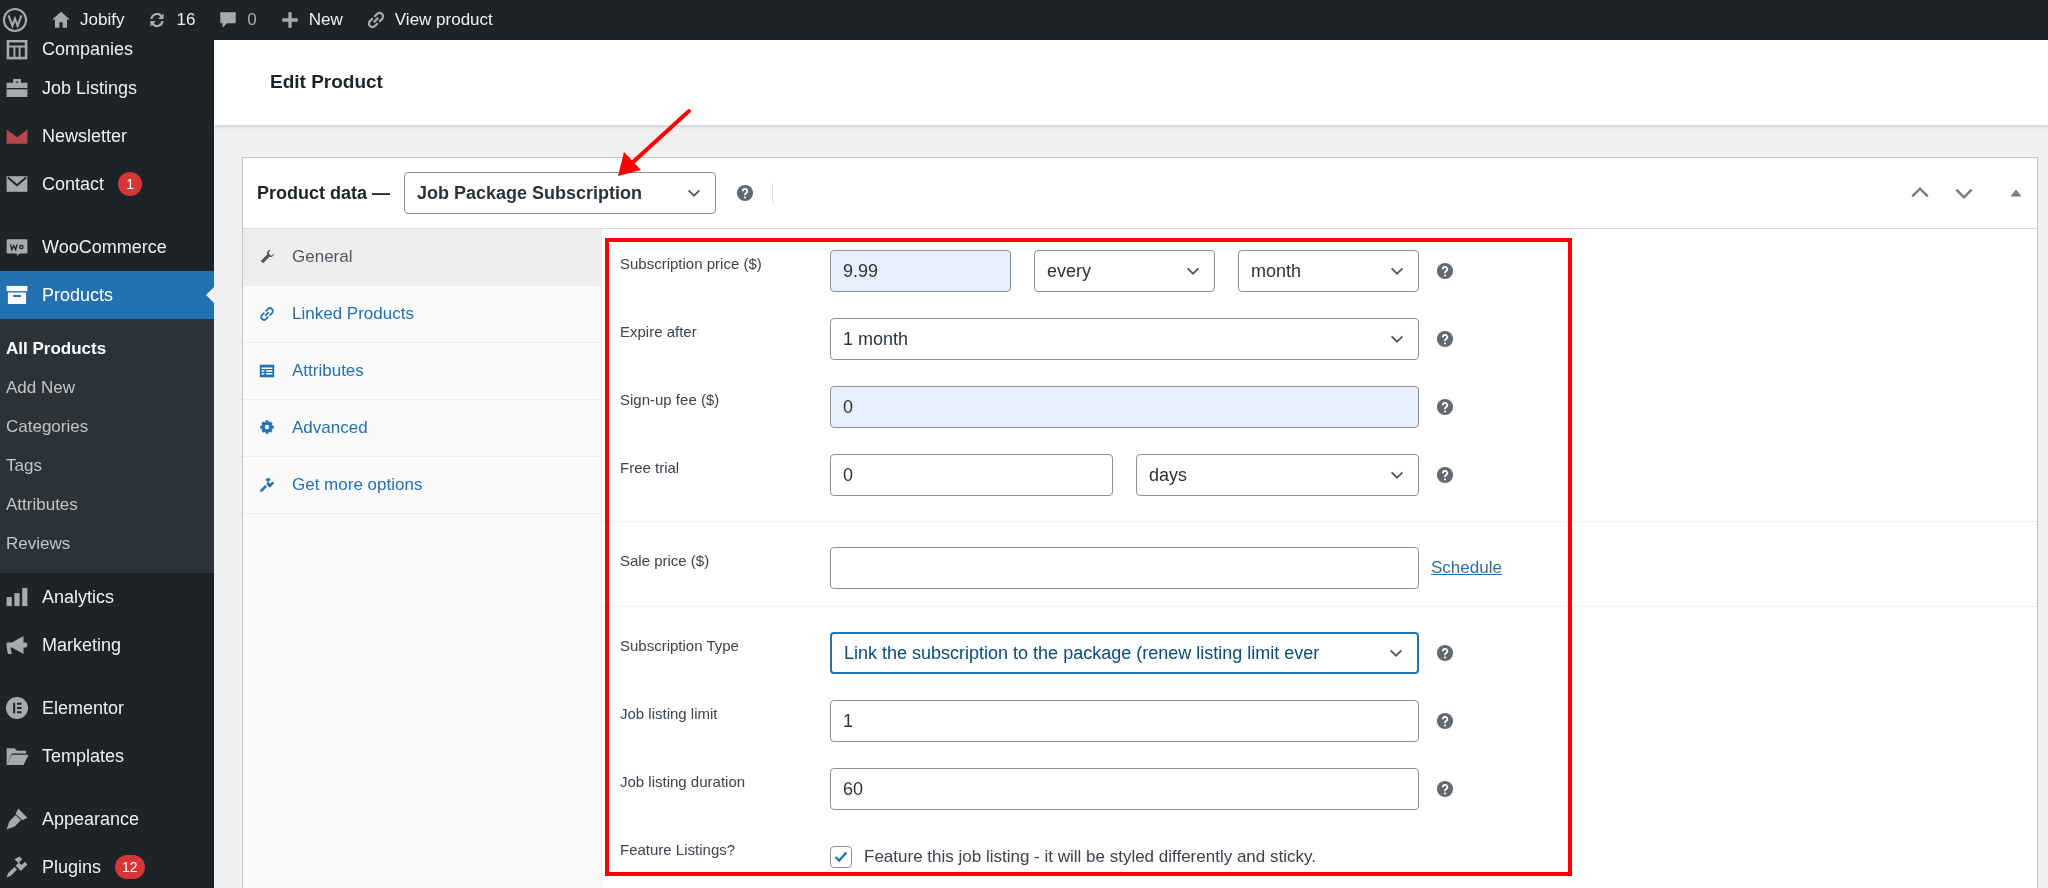 The height and width of the screenshot is (888, 2048). Describe the element at coordinates (107, 295) in the screenshot. I see `sidebar-item: Products` at that location.